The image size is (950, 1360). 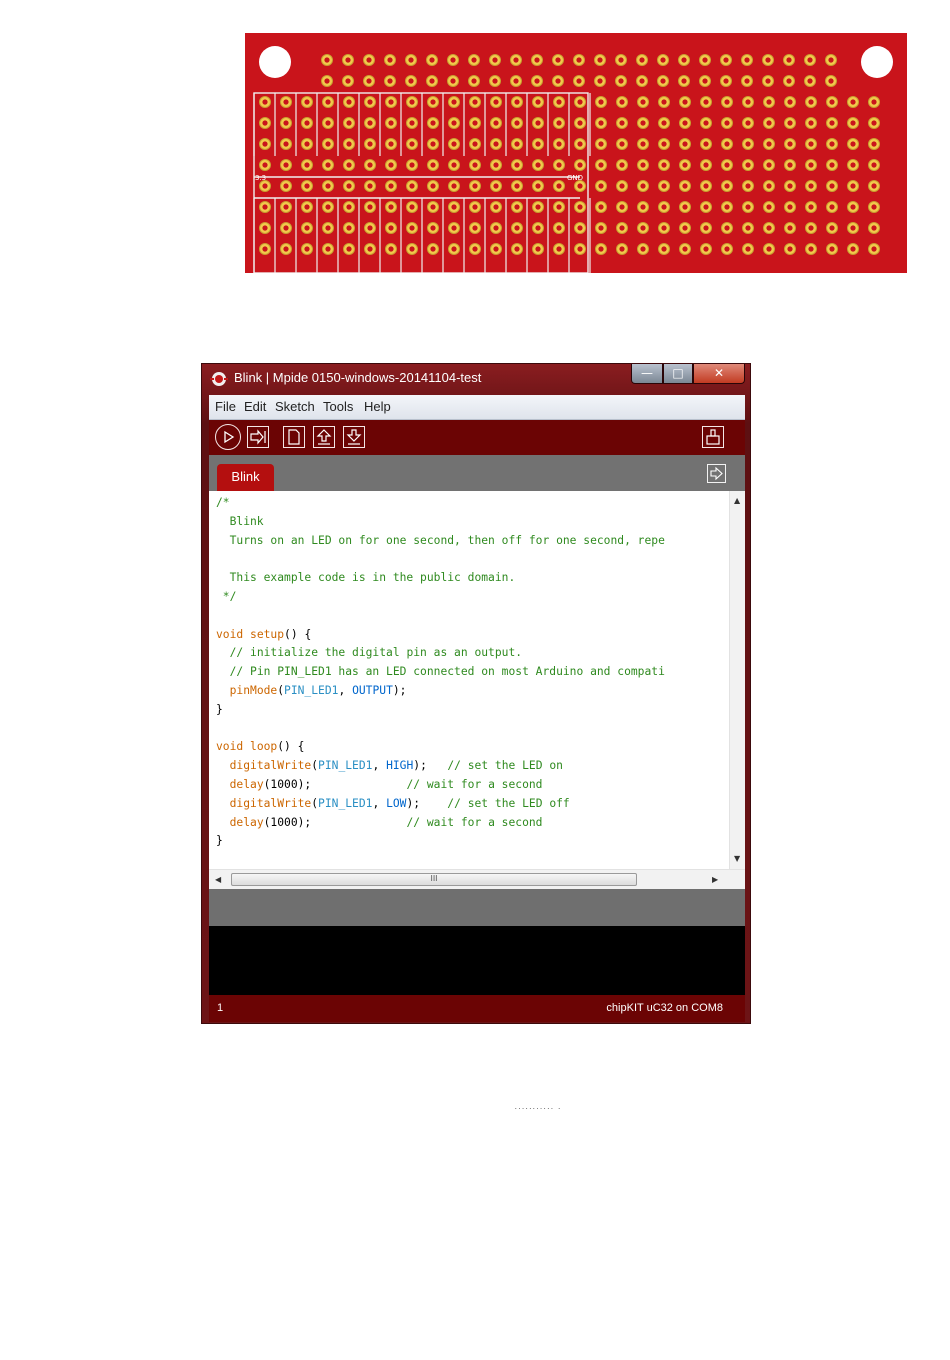 I want to click on verify-button, so click(x=228, y=437).